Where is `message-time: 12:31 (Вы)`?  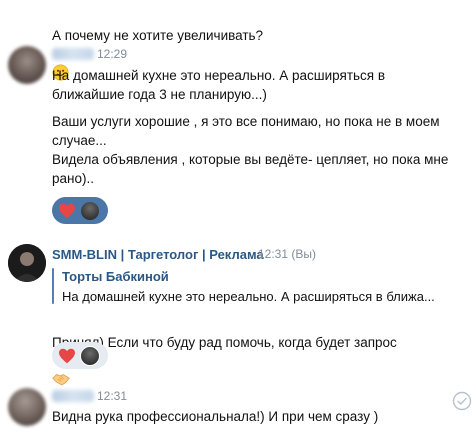 message-time: 12:31 (Вы) is located at coordinates (287, 254).